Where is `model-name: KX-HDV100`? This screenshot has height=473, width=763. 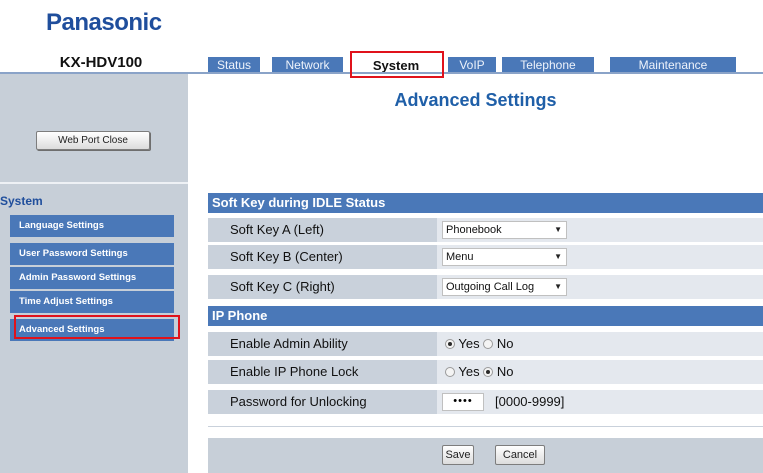 model-name: KX-HDV100 is located at coordinates (101, 62).